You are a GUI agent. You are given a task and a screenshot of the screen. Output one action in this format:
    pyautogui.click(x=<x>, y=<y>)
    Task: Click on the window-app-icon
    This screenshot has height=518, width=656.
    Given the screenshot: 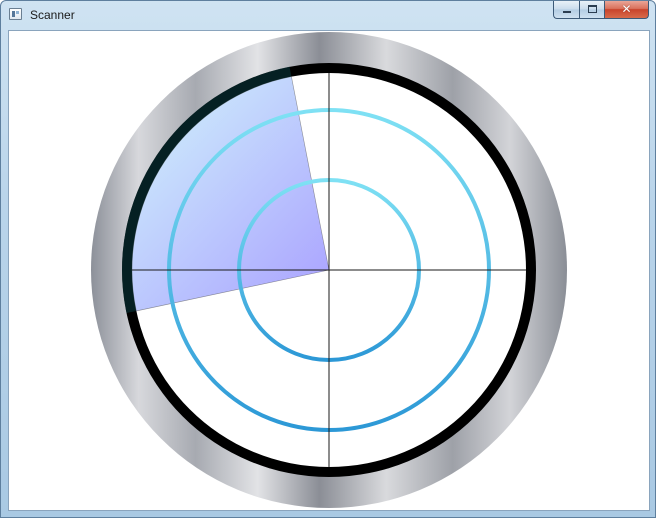 What is the action you would take?
    pyautogui.click(x=15, y=14)
    